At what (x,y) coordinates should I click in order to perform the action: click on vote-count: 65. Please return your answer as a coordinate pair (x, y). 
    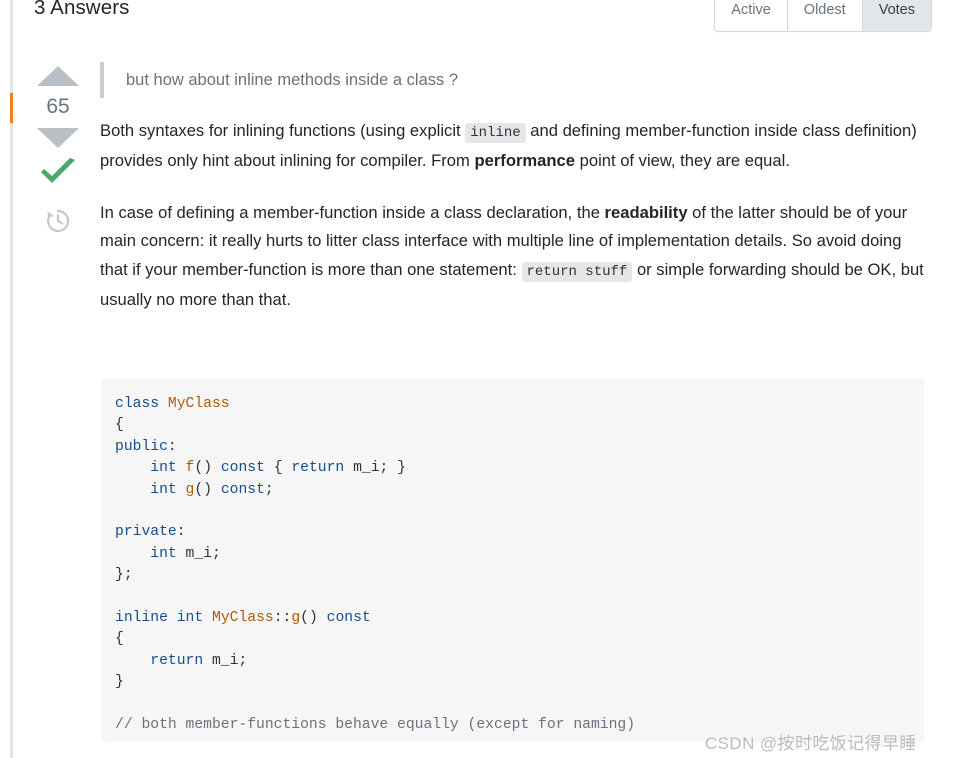
    Looking at the image, I should click on (58, 106).